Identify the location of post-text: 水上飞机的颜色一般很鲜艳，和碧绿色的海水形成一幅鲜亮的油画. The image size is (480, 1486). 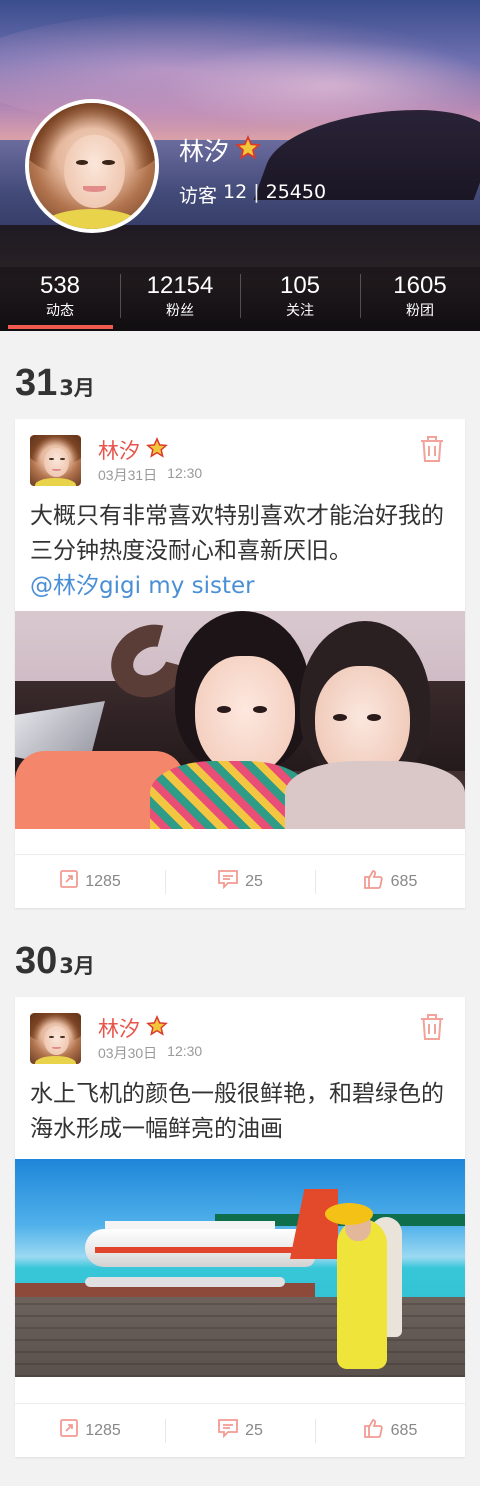
(237, 1111).